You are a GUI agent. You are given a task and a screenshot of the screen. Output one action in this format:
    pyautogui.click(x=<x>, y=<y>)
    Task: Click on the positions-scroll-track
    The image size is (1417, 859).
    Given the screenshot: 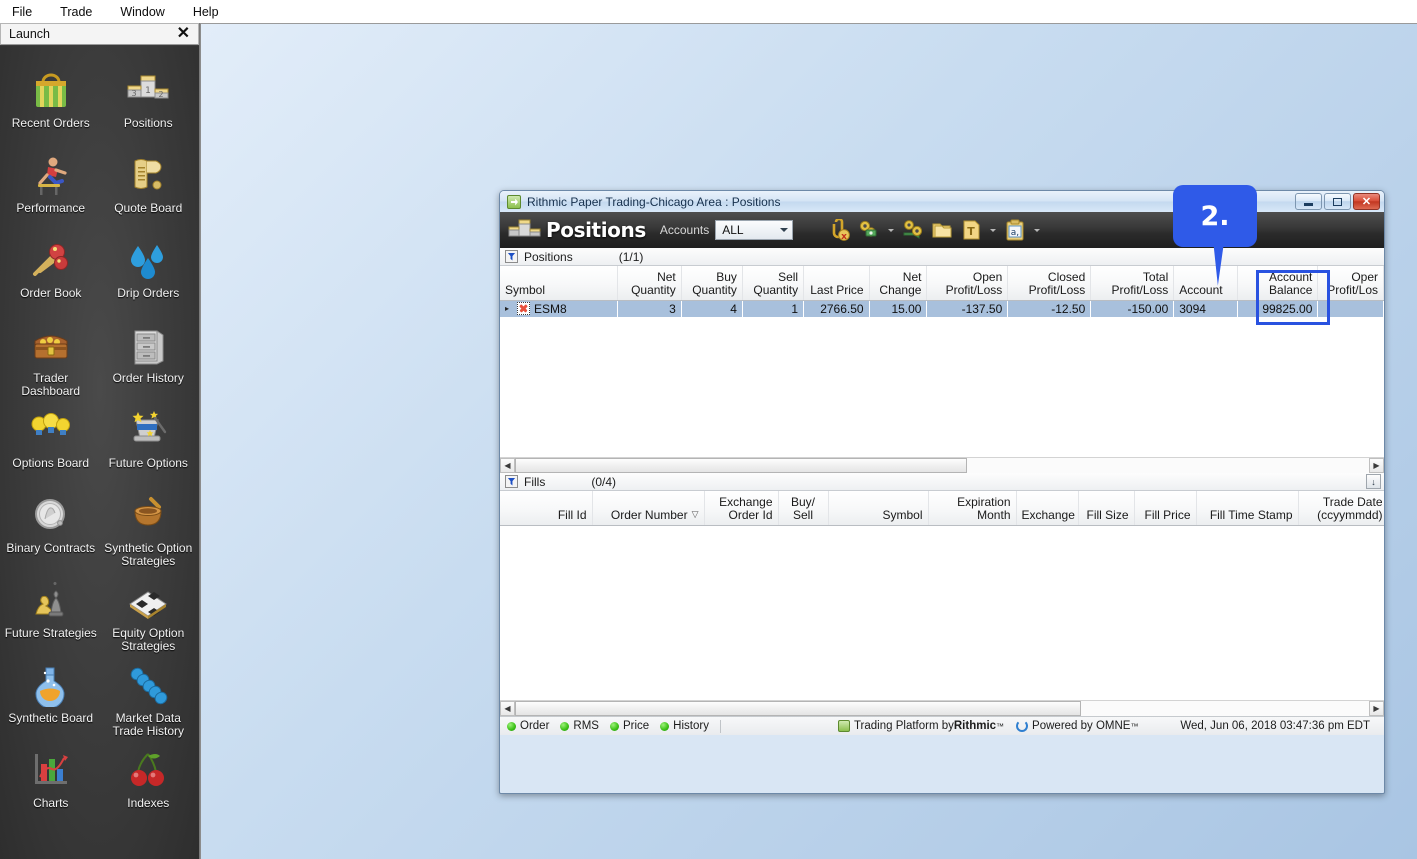 What is the action you would take?
    pyautogui.click(x=942, y=465)
    